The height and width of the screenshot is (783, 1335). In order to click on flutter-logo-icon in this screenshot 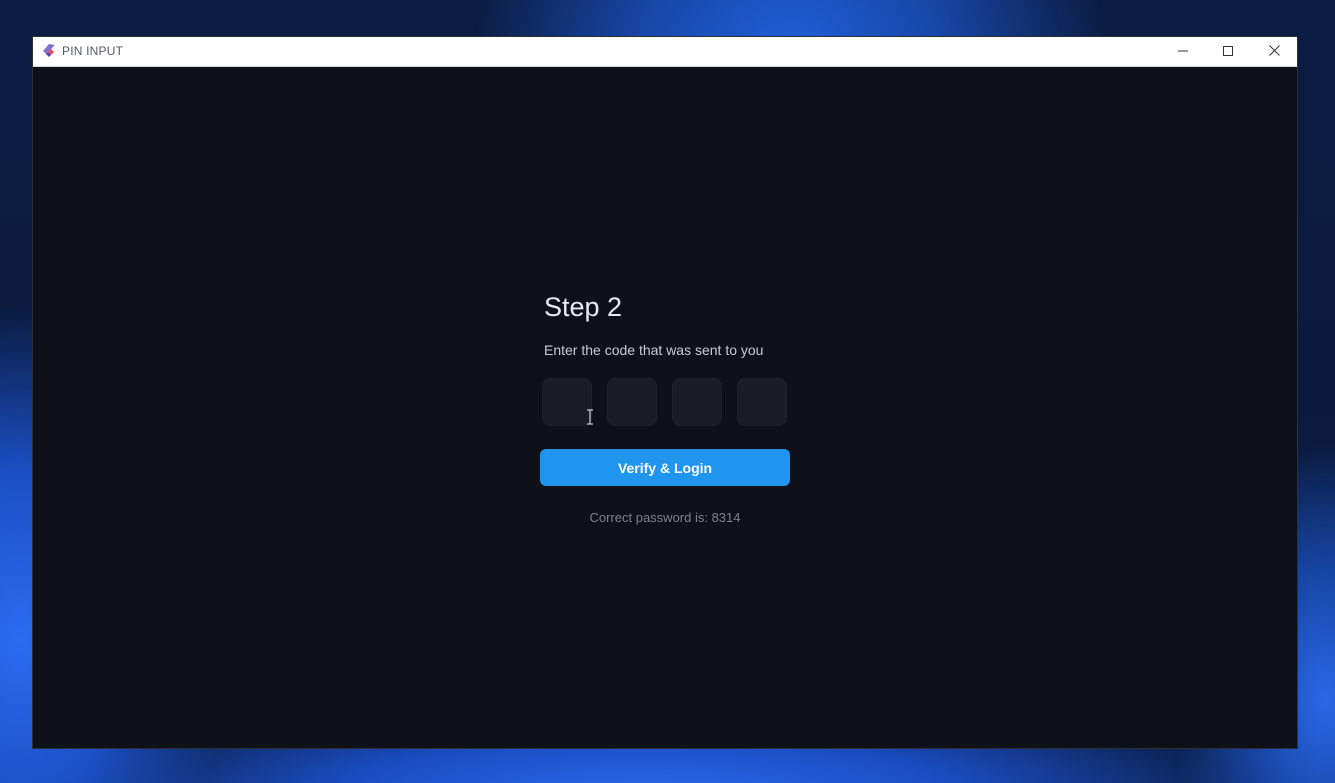, I will do `click(49, 51)`.